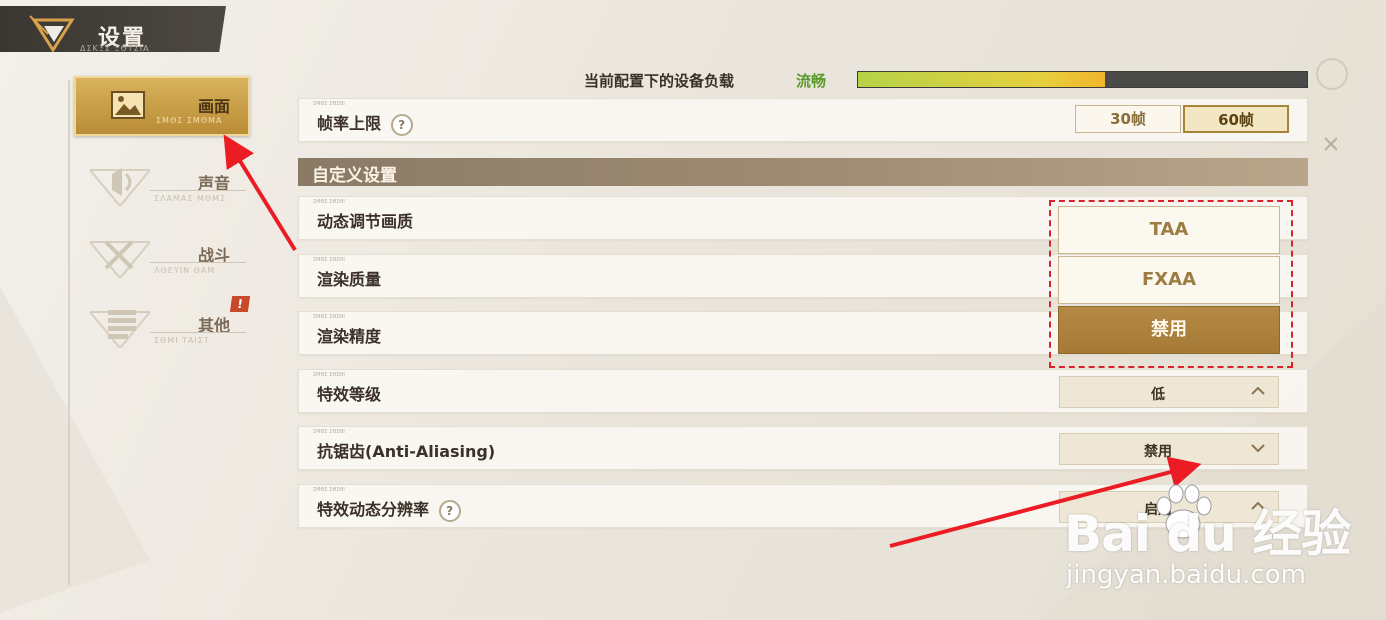 The height and width of the screenshot is (620, 1386). I want to click on setting-label: 帧率上限 ?, so click(365, 123).